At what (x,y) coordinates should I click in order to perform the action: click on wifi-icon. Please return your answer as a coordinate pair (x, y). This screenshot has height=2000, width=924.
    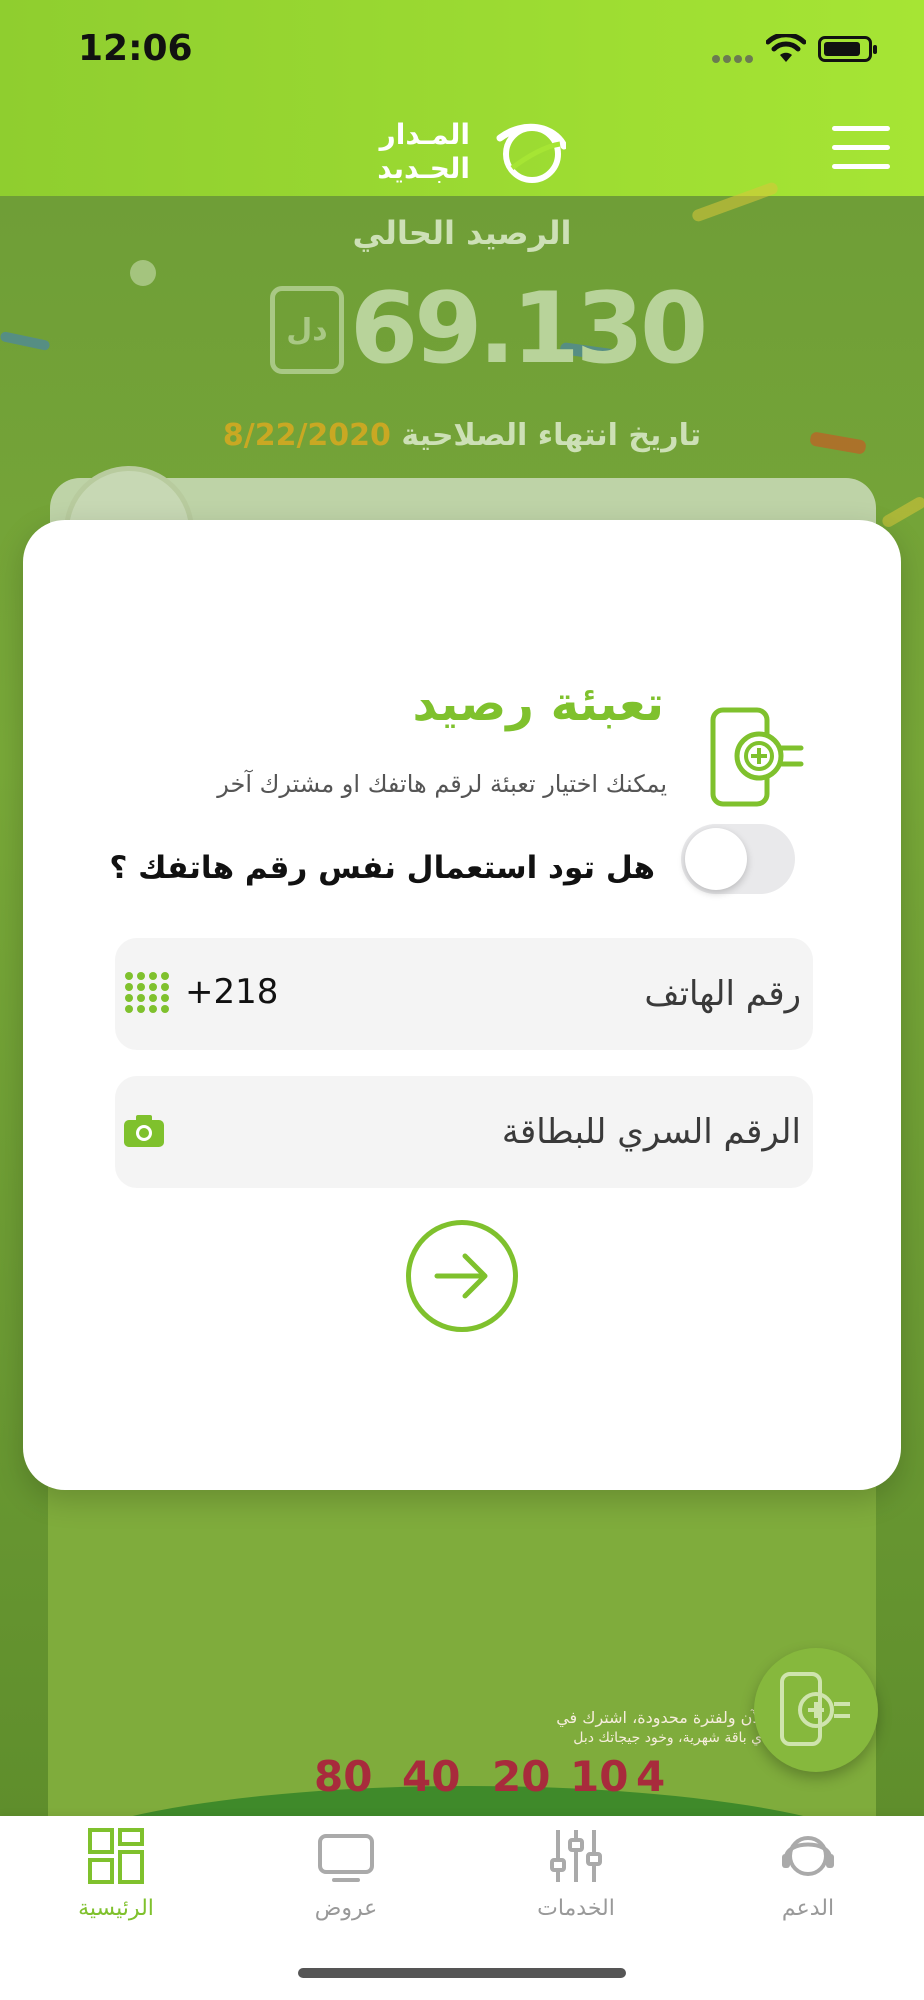
    Looking at the image, I should click on (786, 48).